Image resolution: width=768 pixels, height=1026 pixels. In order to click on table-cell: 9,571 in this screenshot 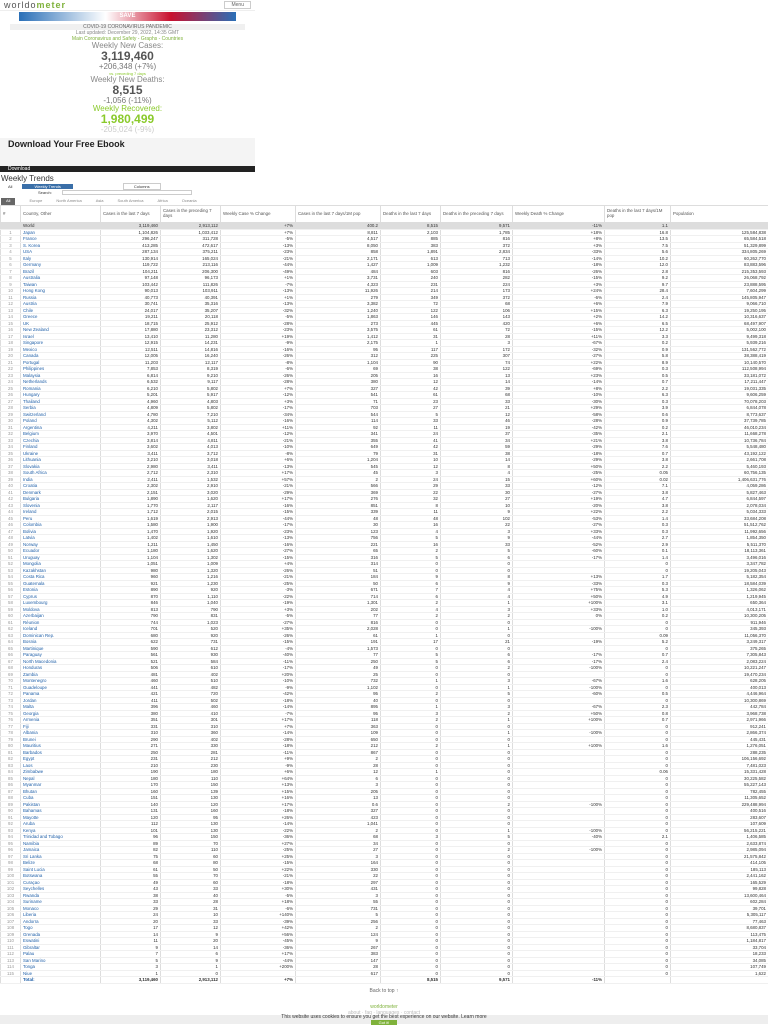, I will do `click(477, 980)`.